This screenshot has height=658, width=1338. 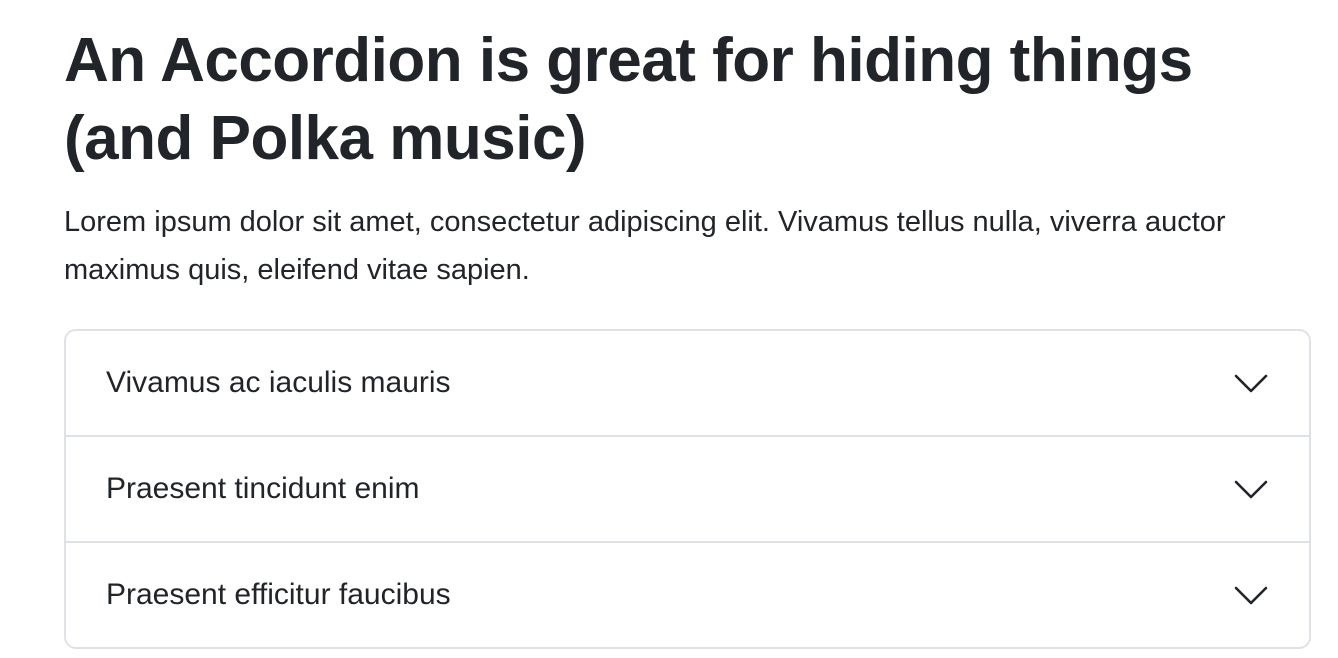 What do you see at coordinates (278, 382) in the screenshot?
I see `accordion-header-label: Vivamus ac iaculis mauris` at bounding box center [278, 382].